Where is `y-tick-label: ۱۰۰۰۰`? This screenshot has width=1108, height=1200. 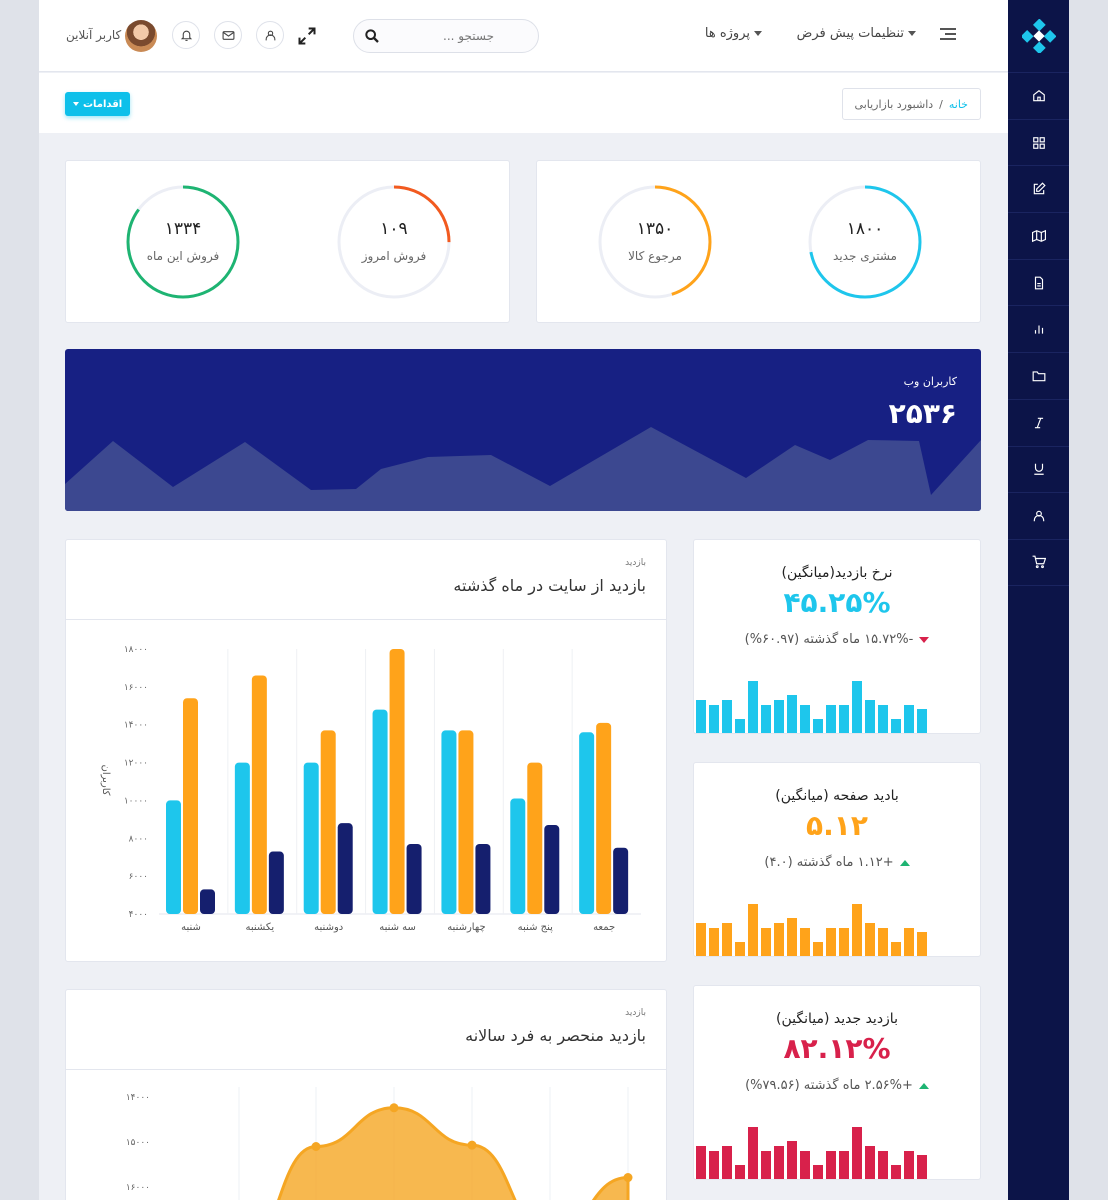 y-tick-label: ۱۰۰۰۰ is located at coordinates (136, 801).